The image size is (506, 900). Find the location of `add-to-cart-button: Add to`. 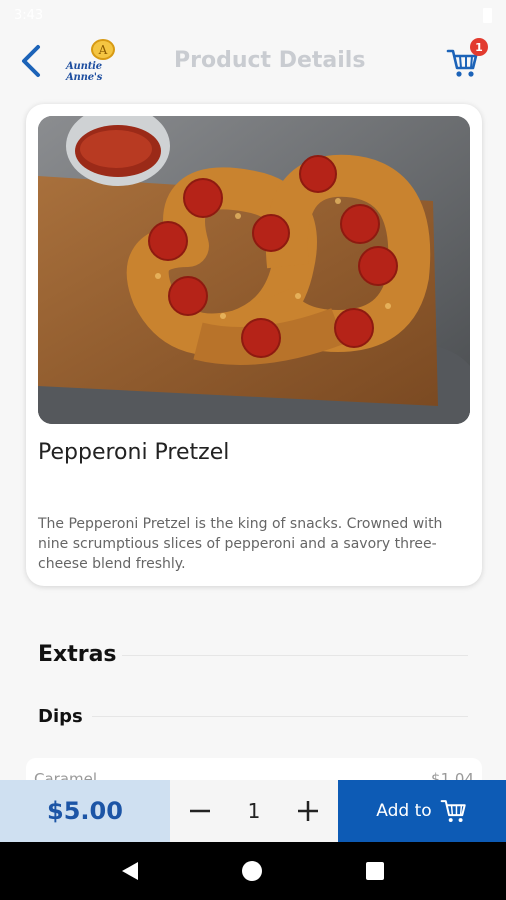

add-to-cart-button: Add to is located at coordinates (422, 811).